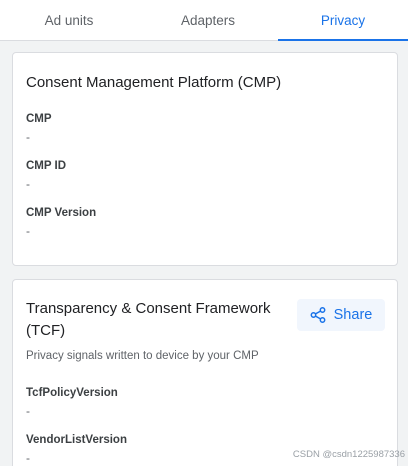 Image resolution: width=408 pixels, height=466 pixels. What do you see at coordinates (28, 411) in the screenshot?
I see `tcf-policy-version-value: -` at bounding box center [28, 411].